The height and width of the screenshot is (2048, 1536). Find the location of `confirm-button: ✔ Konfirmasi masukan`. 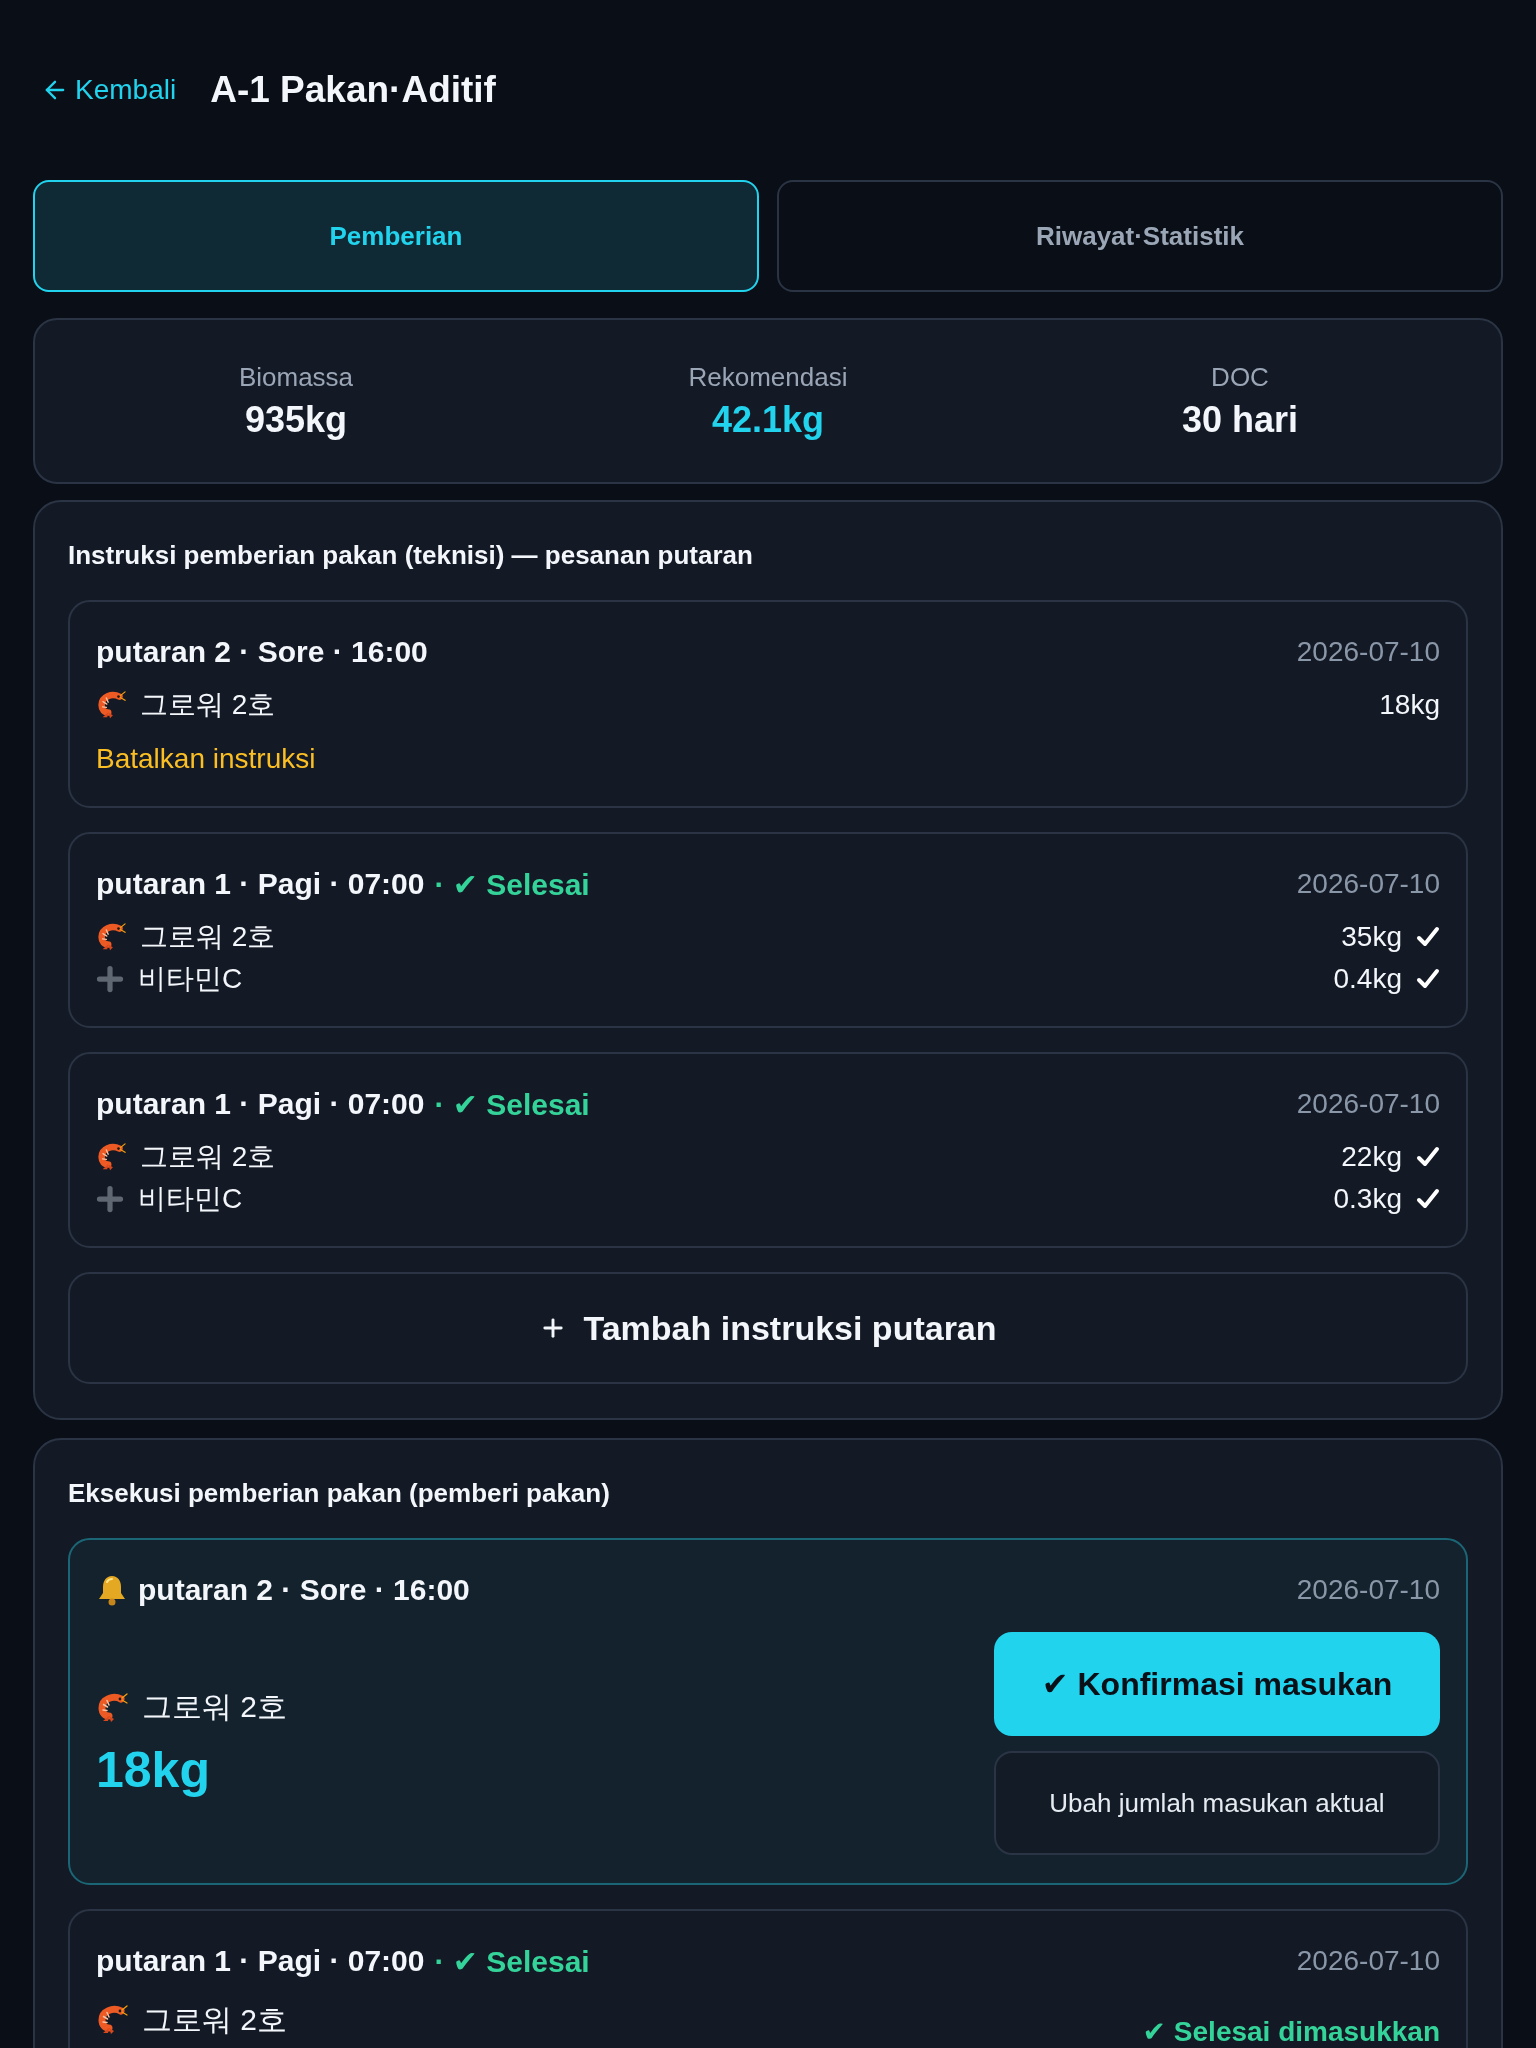

confirm-button: ✔ Konfirmasi masukan is located at coordinates (1217, 1684).